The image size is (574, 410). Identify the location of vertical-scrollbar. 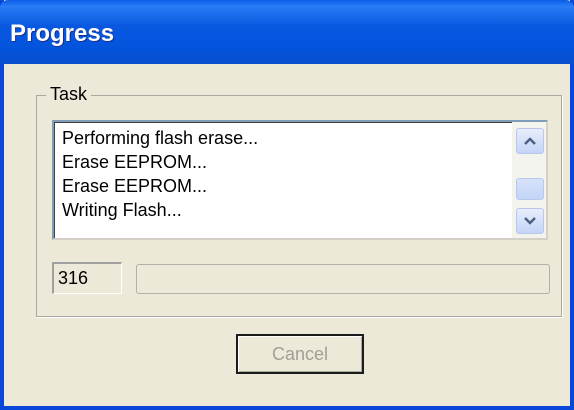
(529, 180).